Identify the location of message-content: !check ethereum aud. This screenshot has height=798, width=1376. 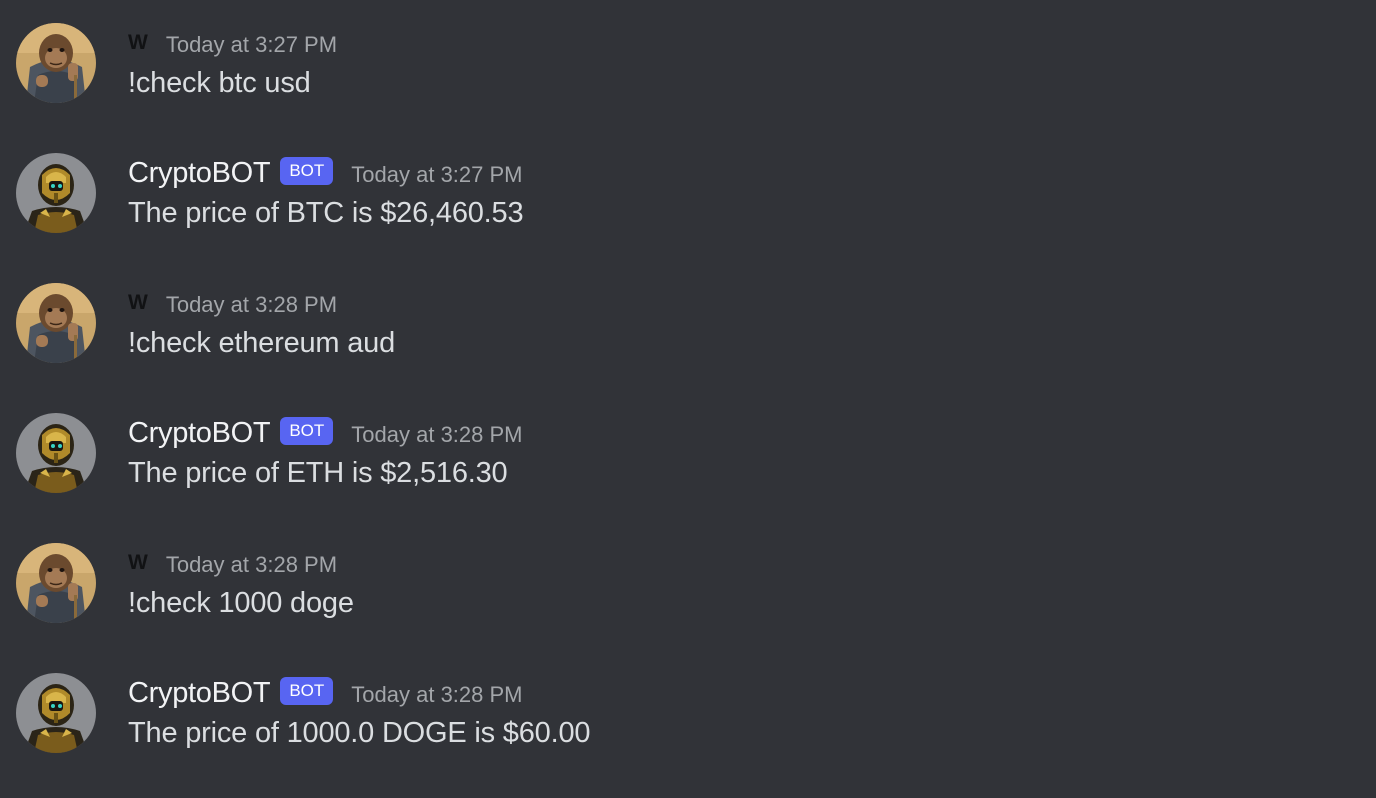
(262, 343).